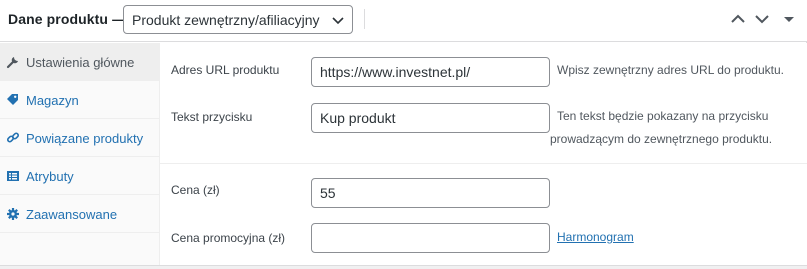 This screenshot has width=807, height=269. What do you see at coordinates (663, 116) in the screenshot?
I see `button-text-help-line1: Ten tekst będzie pokazany na przycisku` at bounding box center [663, 116].